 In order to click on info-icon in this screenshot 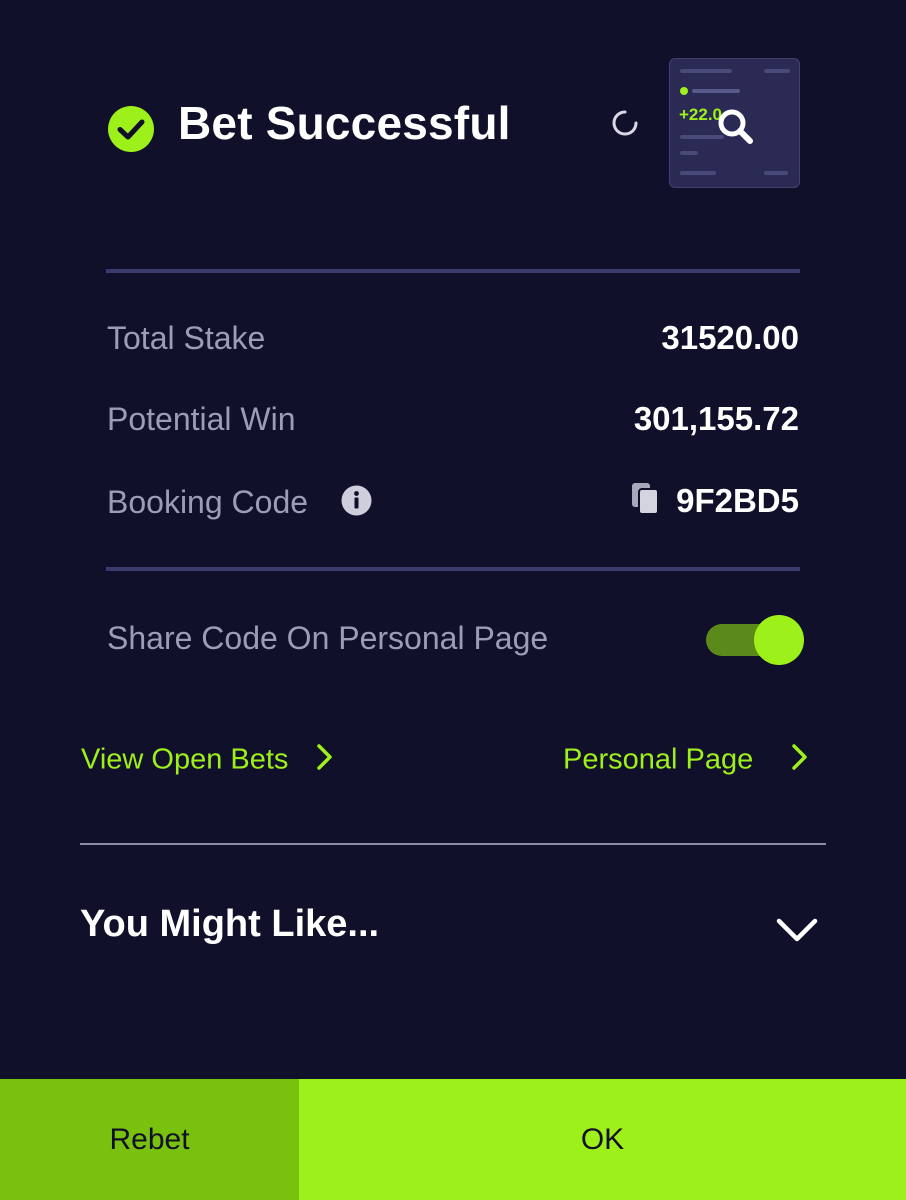, I will do `click(356, 500)`.